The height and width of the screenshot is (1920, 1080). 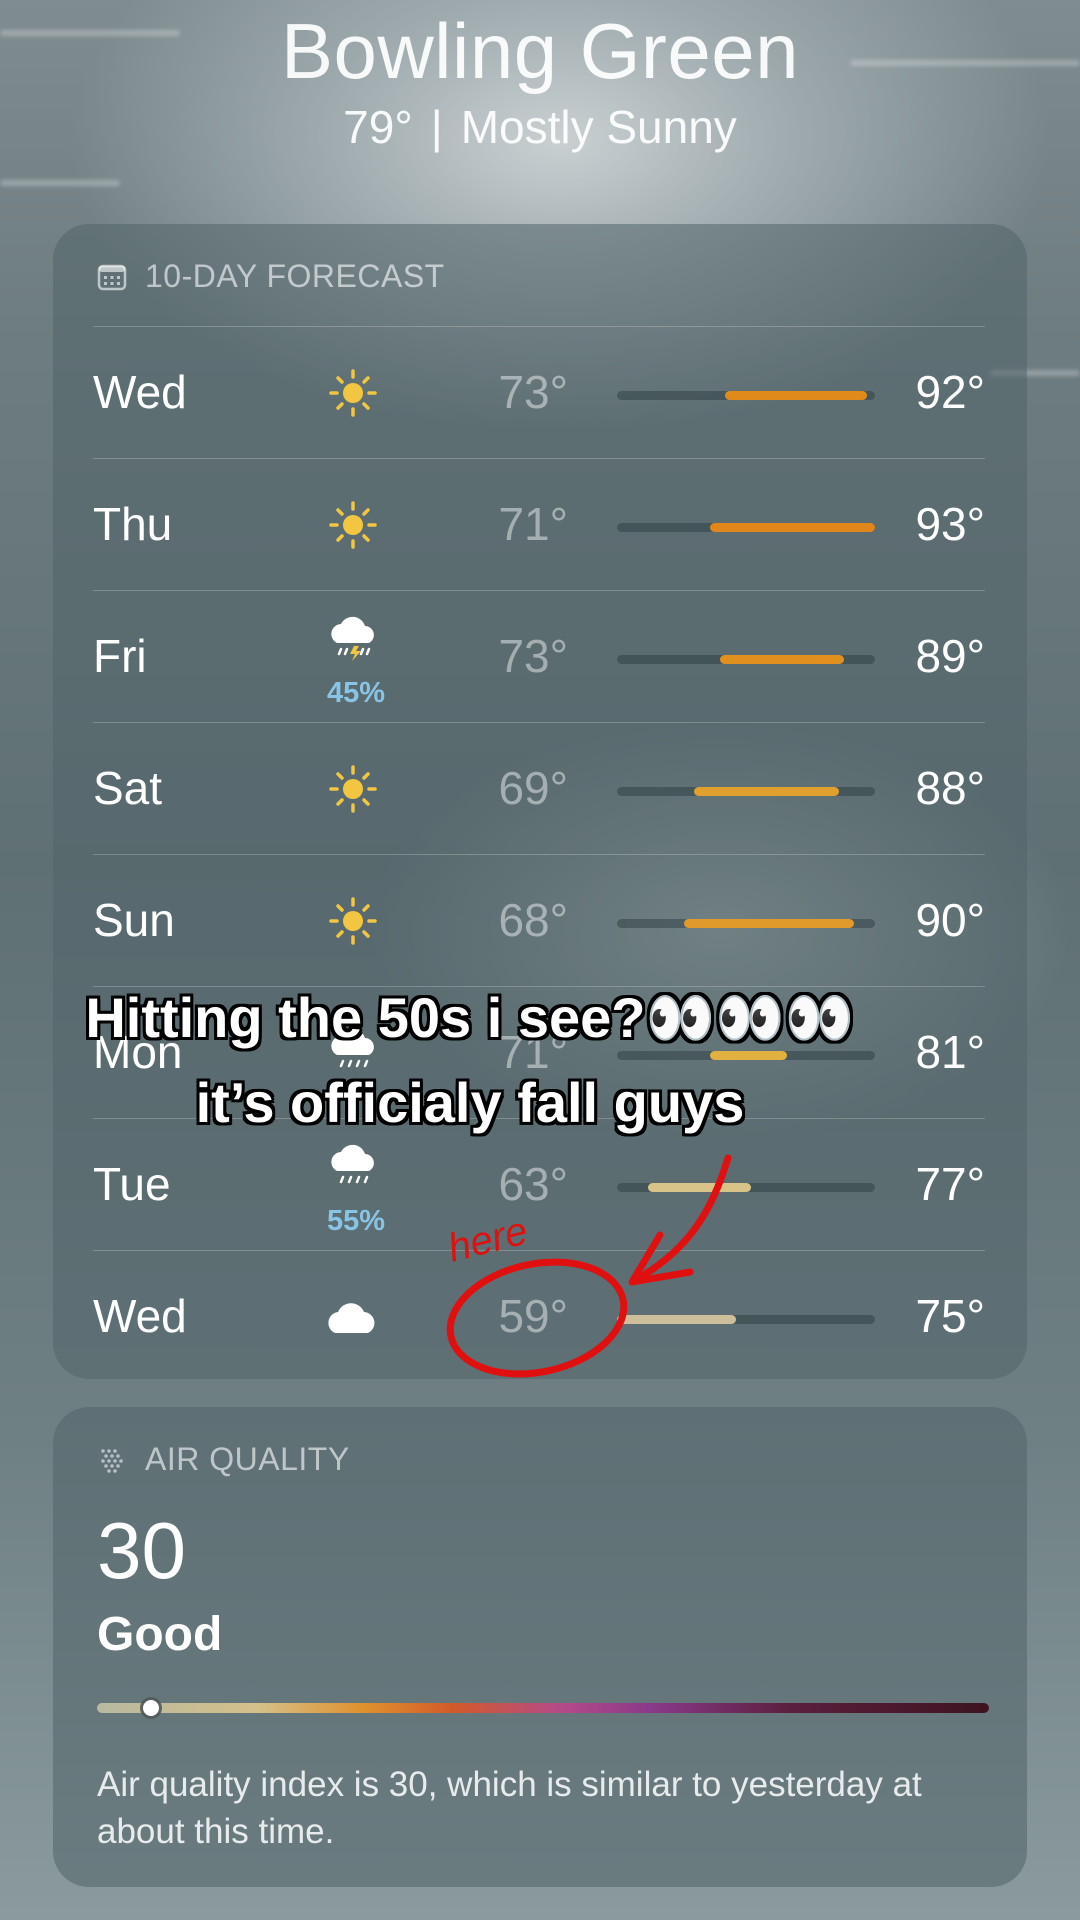 I want to click on air-quality-header: AIR QUALITY, so click(x=223, y=1459).